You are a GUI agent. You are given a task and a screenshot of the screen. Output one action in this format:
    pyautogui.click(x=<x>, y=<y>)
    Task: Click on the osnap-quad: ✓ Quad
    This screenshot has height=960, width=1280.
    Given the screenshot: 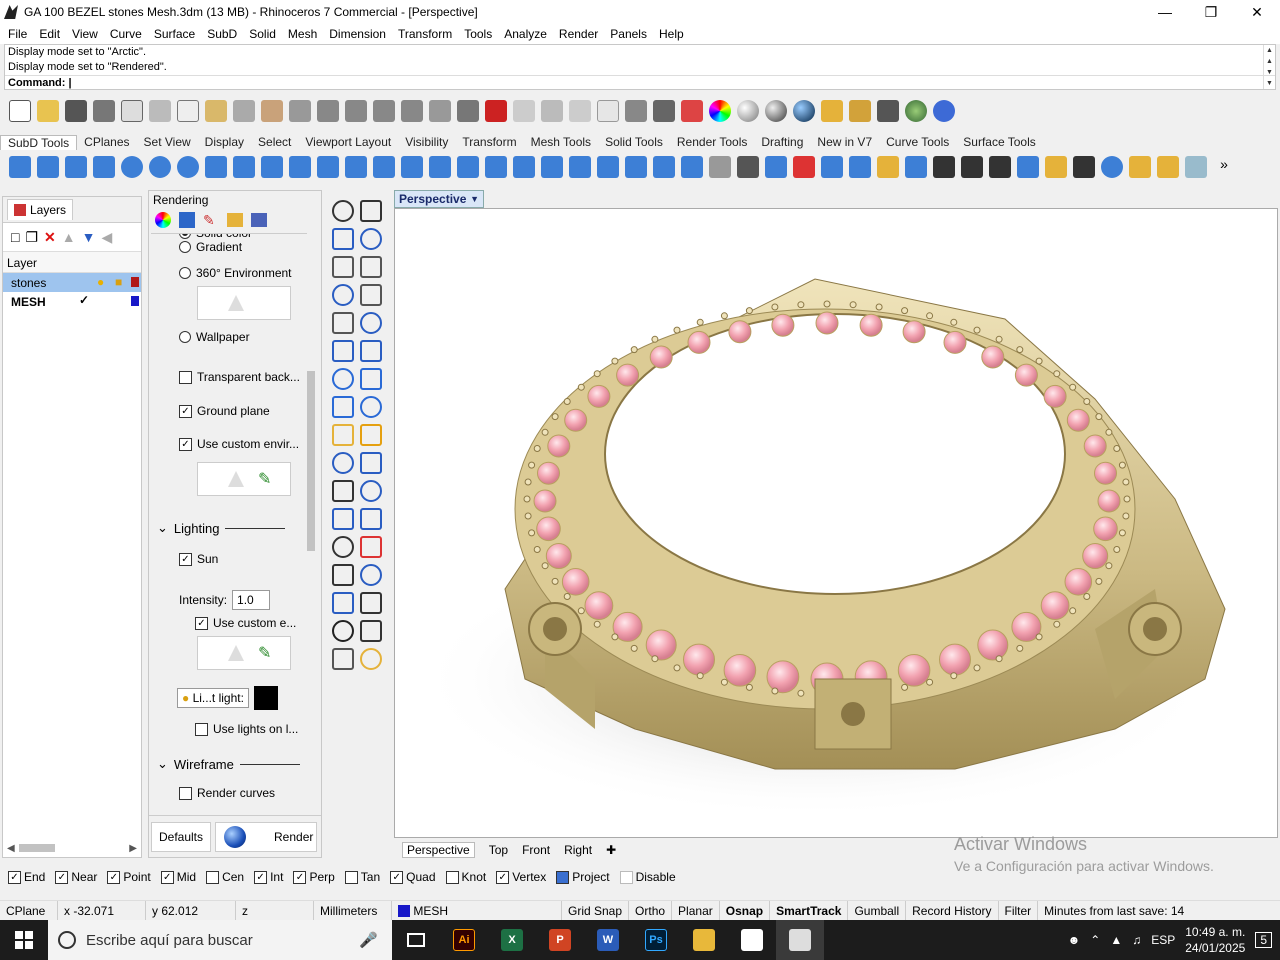 What is the action you would take?
    pyautogui.click(x=413, y=877)
    